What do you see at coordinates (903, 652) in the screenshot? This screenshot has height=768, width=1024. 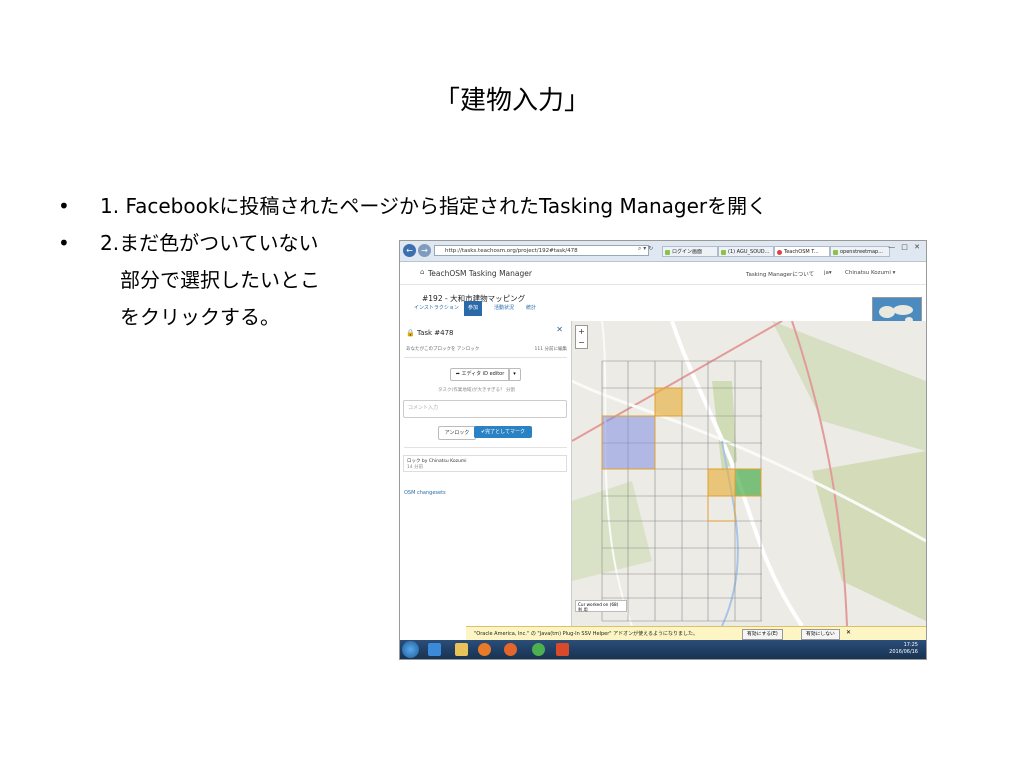 I see `clock-date: 2016/06/16` at bounding box center [903, 652].